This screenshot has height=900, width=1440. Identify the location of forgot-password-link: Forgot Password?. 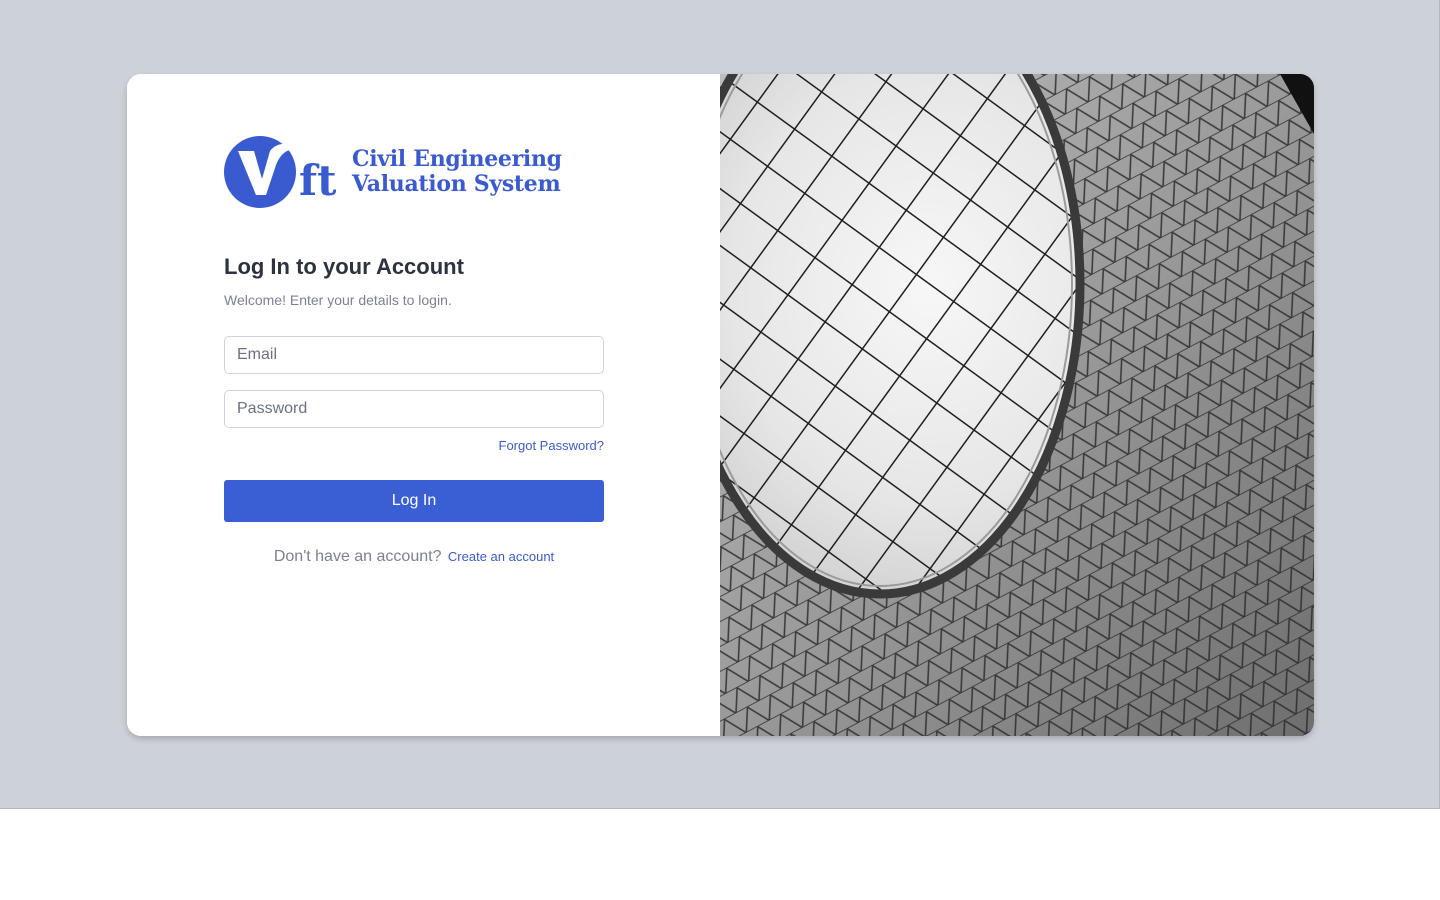
(552, 445).